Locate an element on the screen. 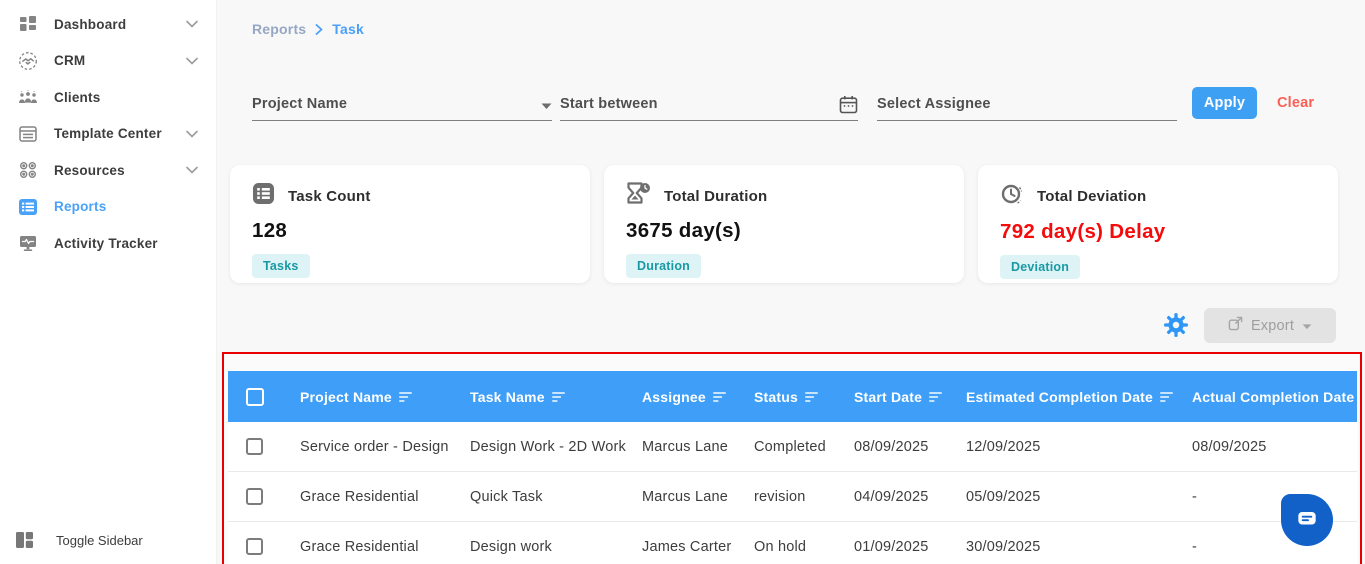  settings-gear-icon is located at coordinates (1176, 325).